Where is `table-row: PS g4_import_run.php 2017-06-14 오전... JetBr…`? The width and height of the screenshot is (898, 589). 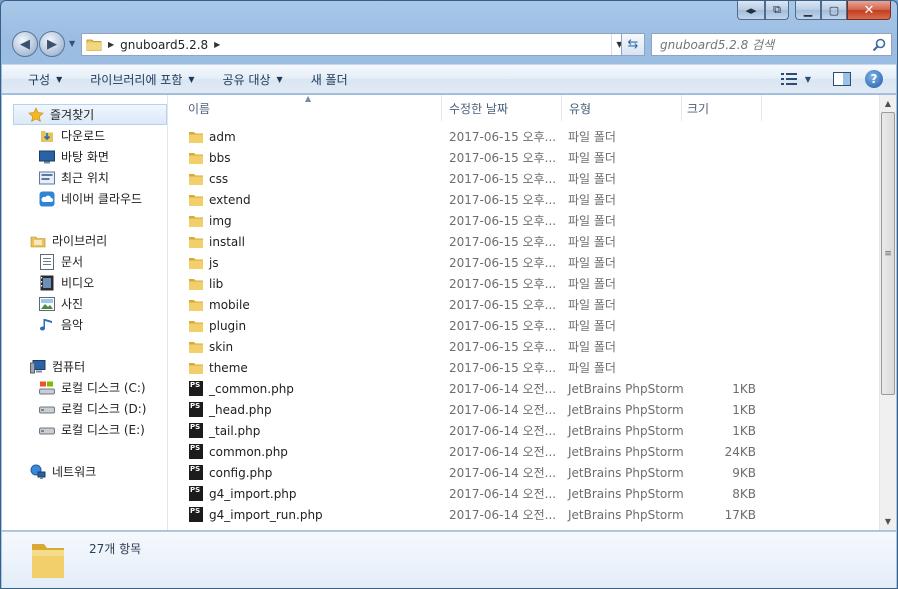
table-row: PS g4_import_run.php 2017-06-14 오전... JetBr… is located at coordinates (523, 514).